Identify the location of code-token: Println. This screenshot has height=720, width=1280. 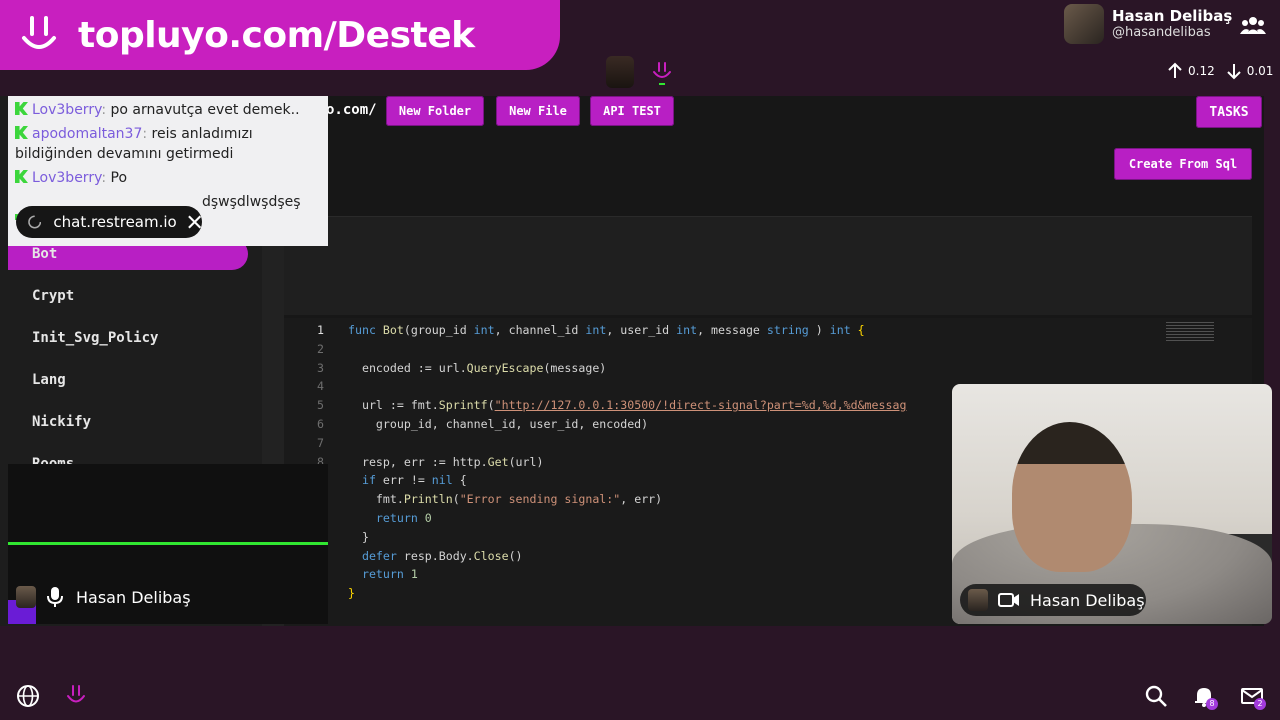
(428, 499).